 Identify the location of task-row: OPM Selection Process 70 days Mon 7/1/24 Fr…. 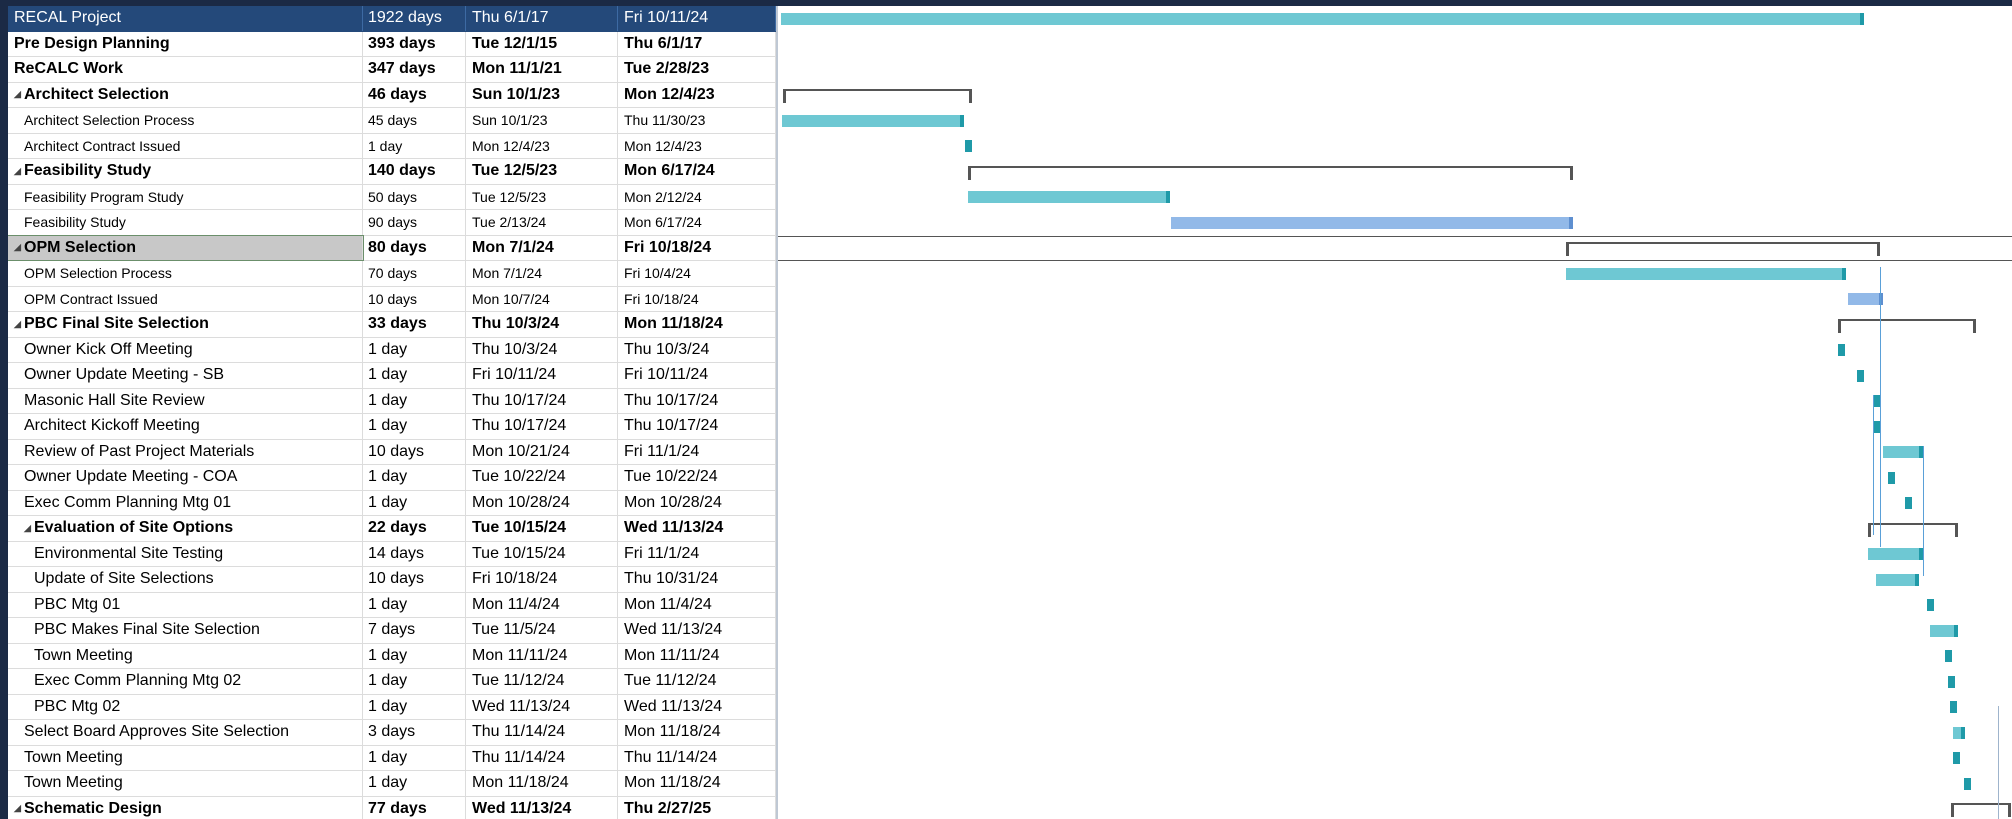
(392, 274).